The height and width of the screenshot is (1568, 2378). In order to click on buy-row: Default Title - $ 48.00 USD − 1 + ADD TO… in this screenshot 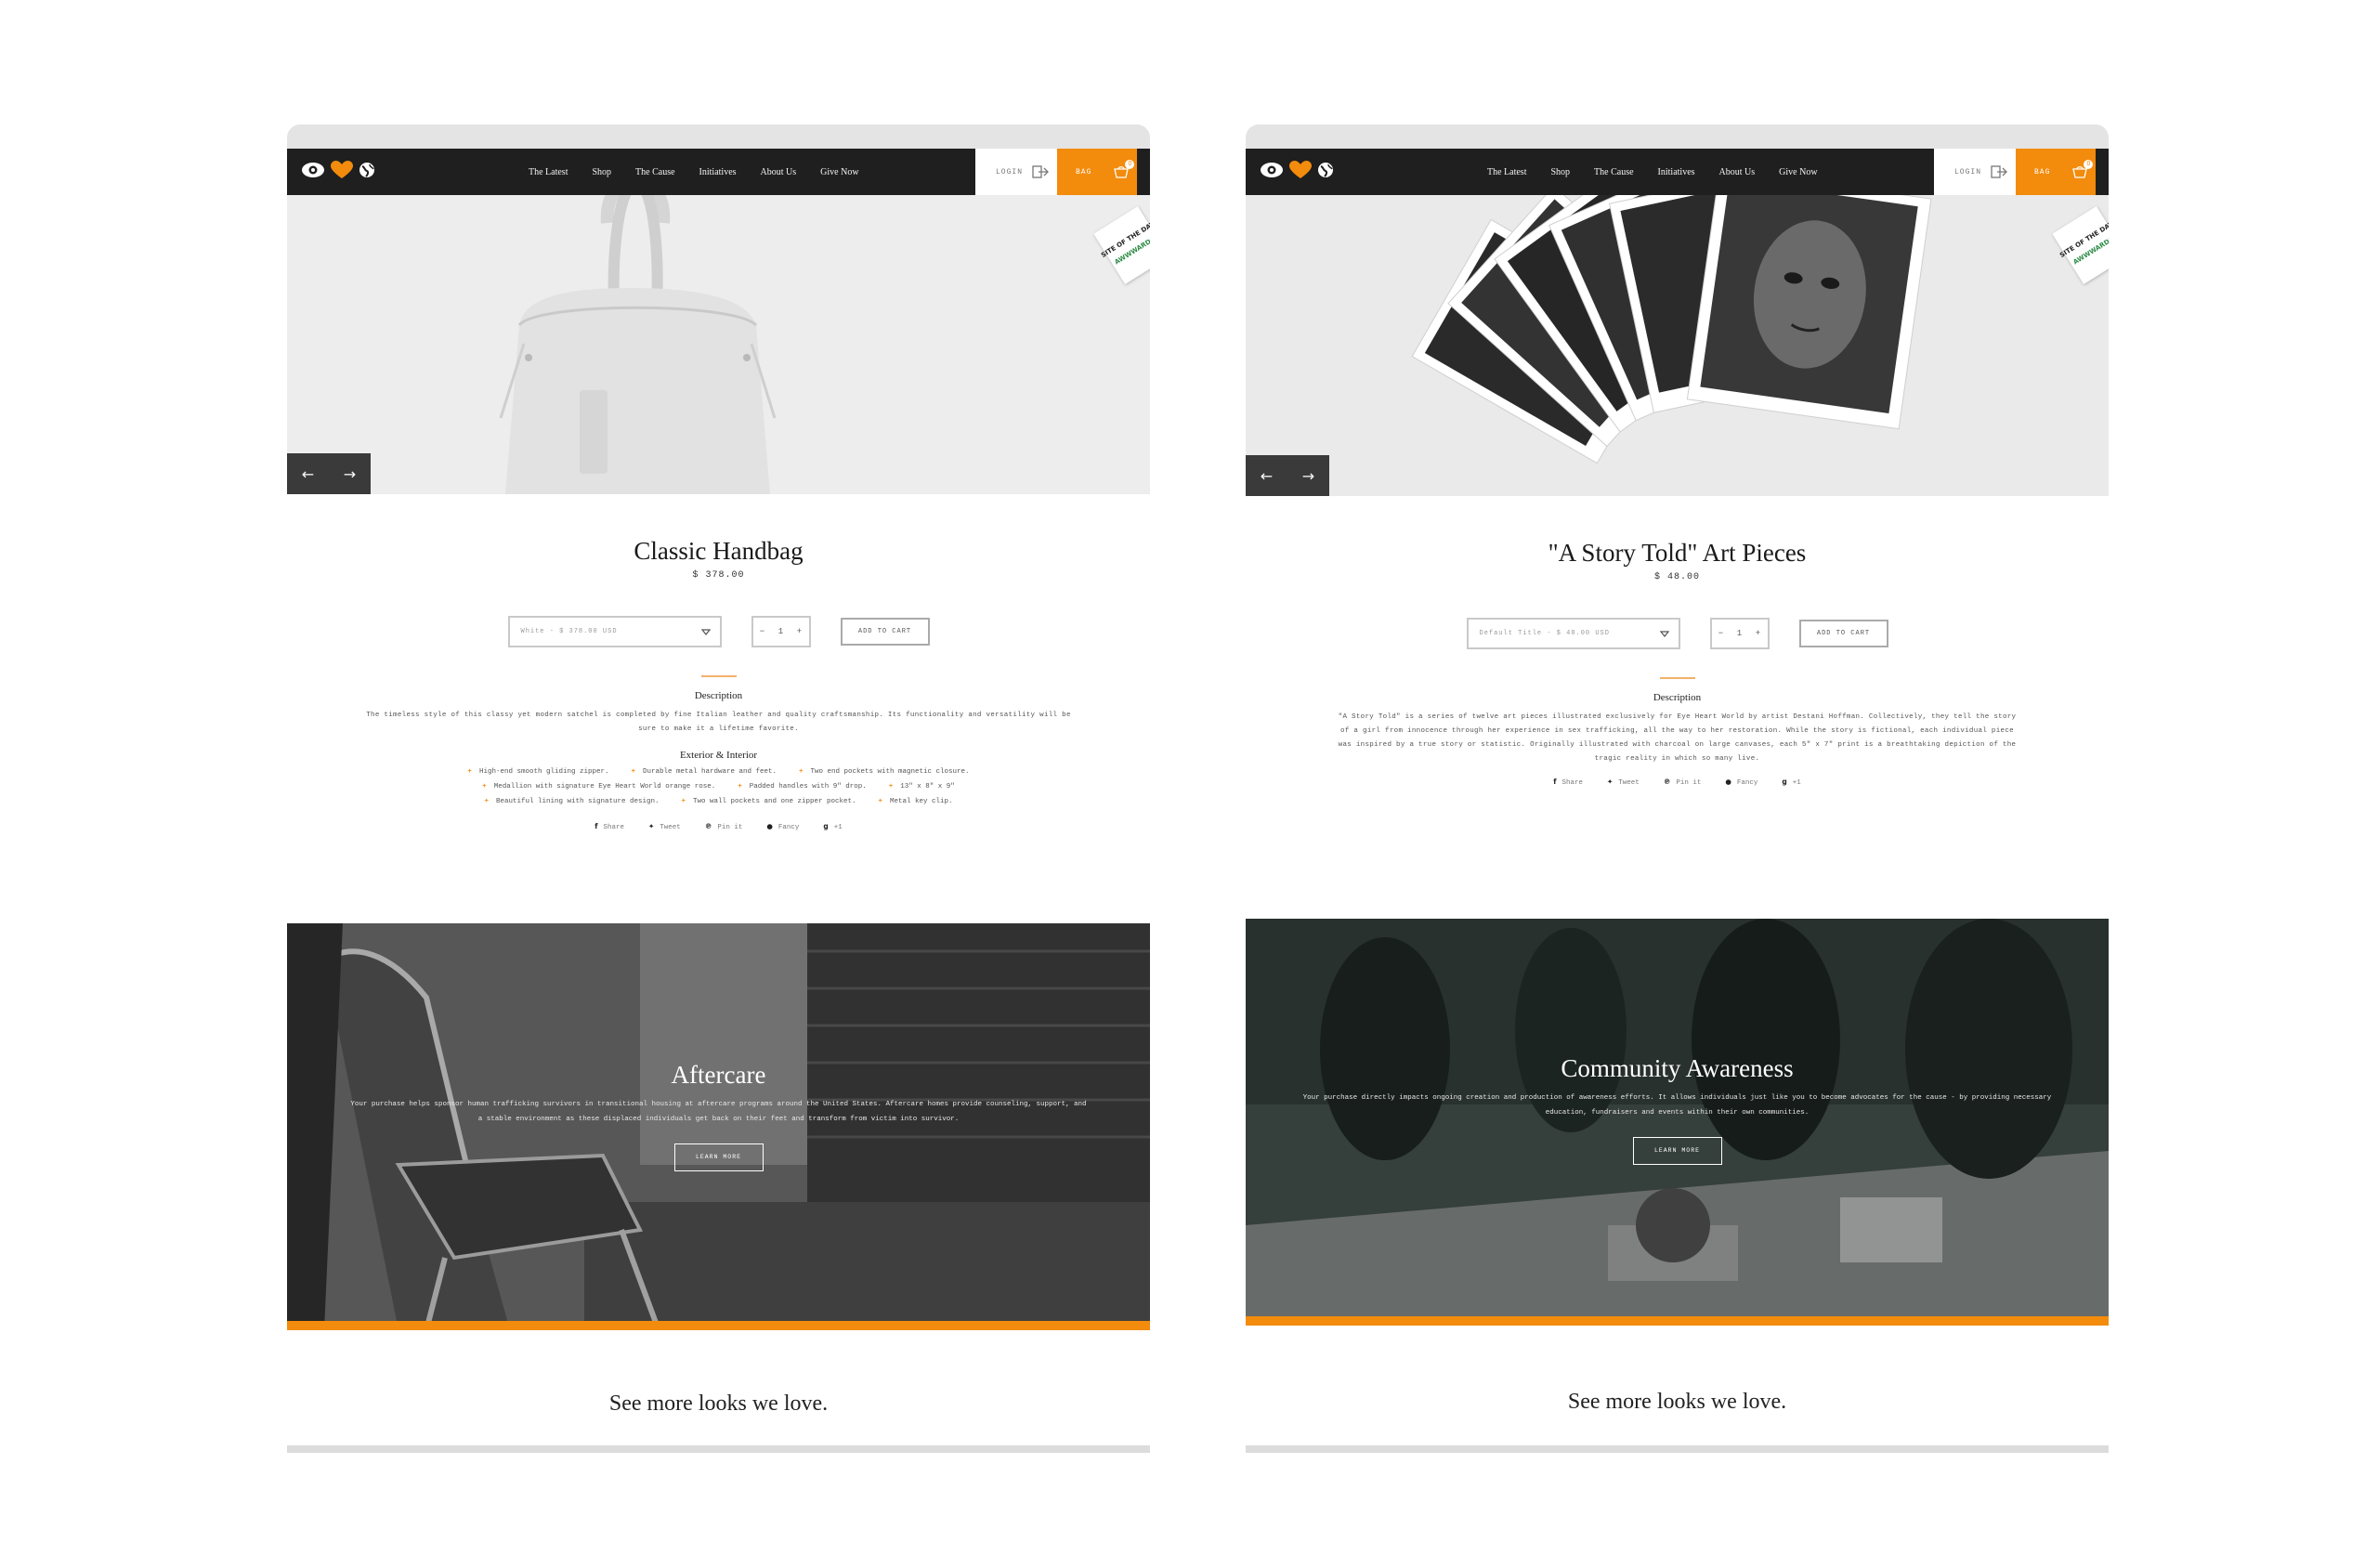, I will do `click(1677, 633)`.